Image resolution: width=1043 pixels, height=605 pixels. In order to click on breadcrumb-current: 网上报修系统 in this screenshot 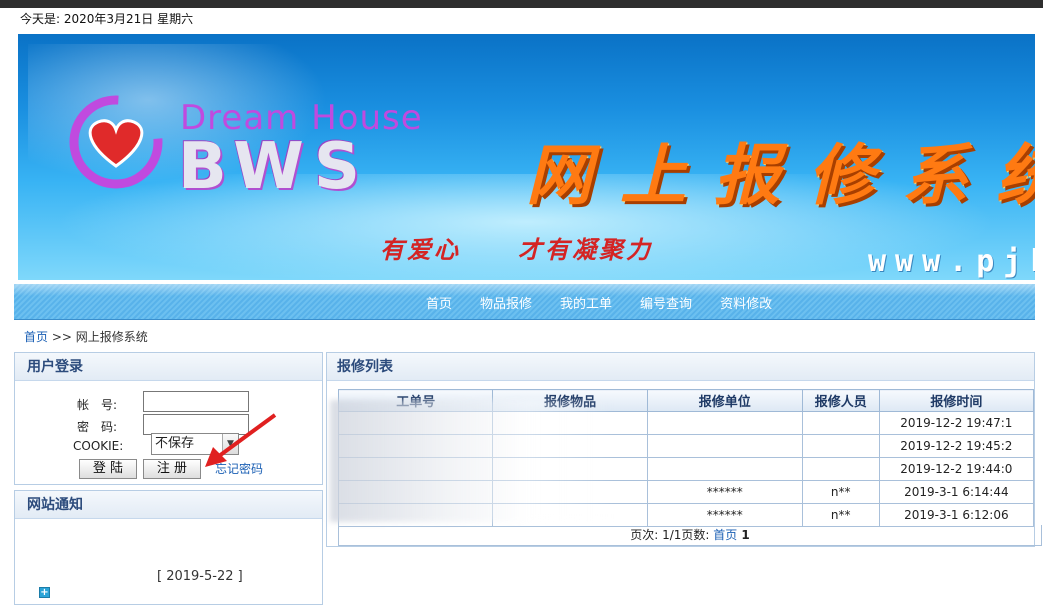, I will do `click(111, 337)`.